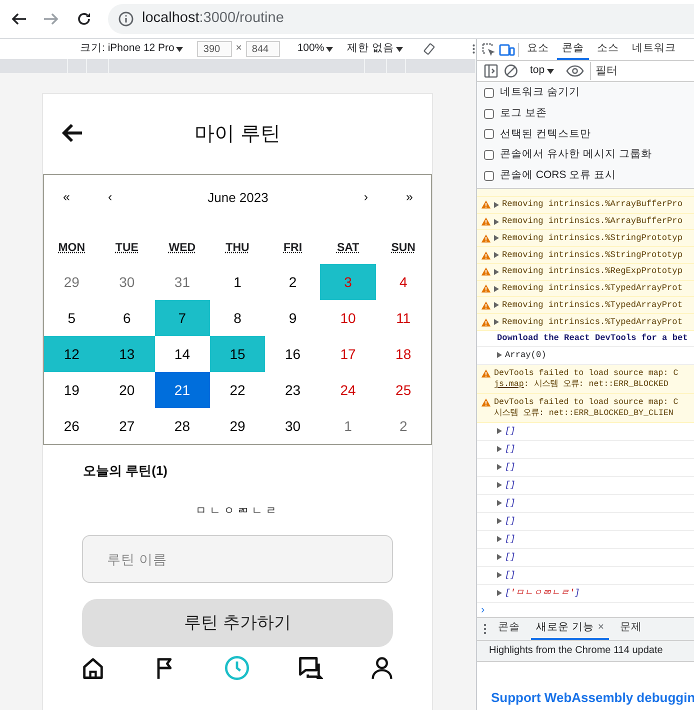 The width and height of the screenshot is (694, 710). Describe the element at coordinates (375, 49) in the screenshot. I see `throttle-dropdown: 제한 없음` at that location.